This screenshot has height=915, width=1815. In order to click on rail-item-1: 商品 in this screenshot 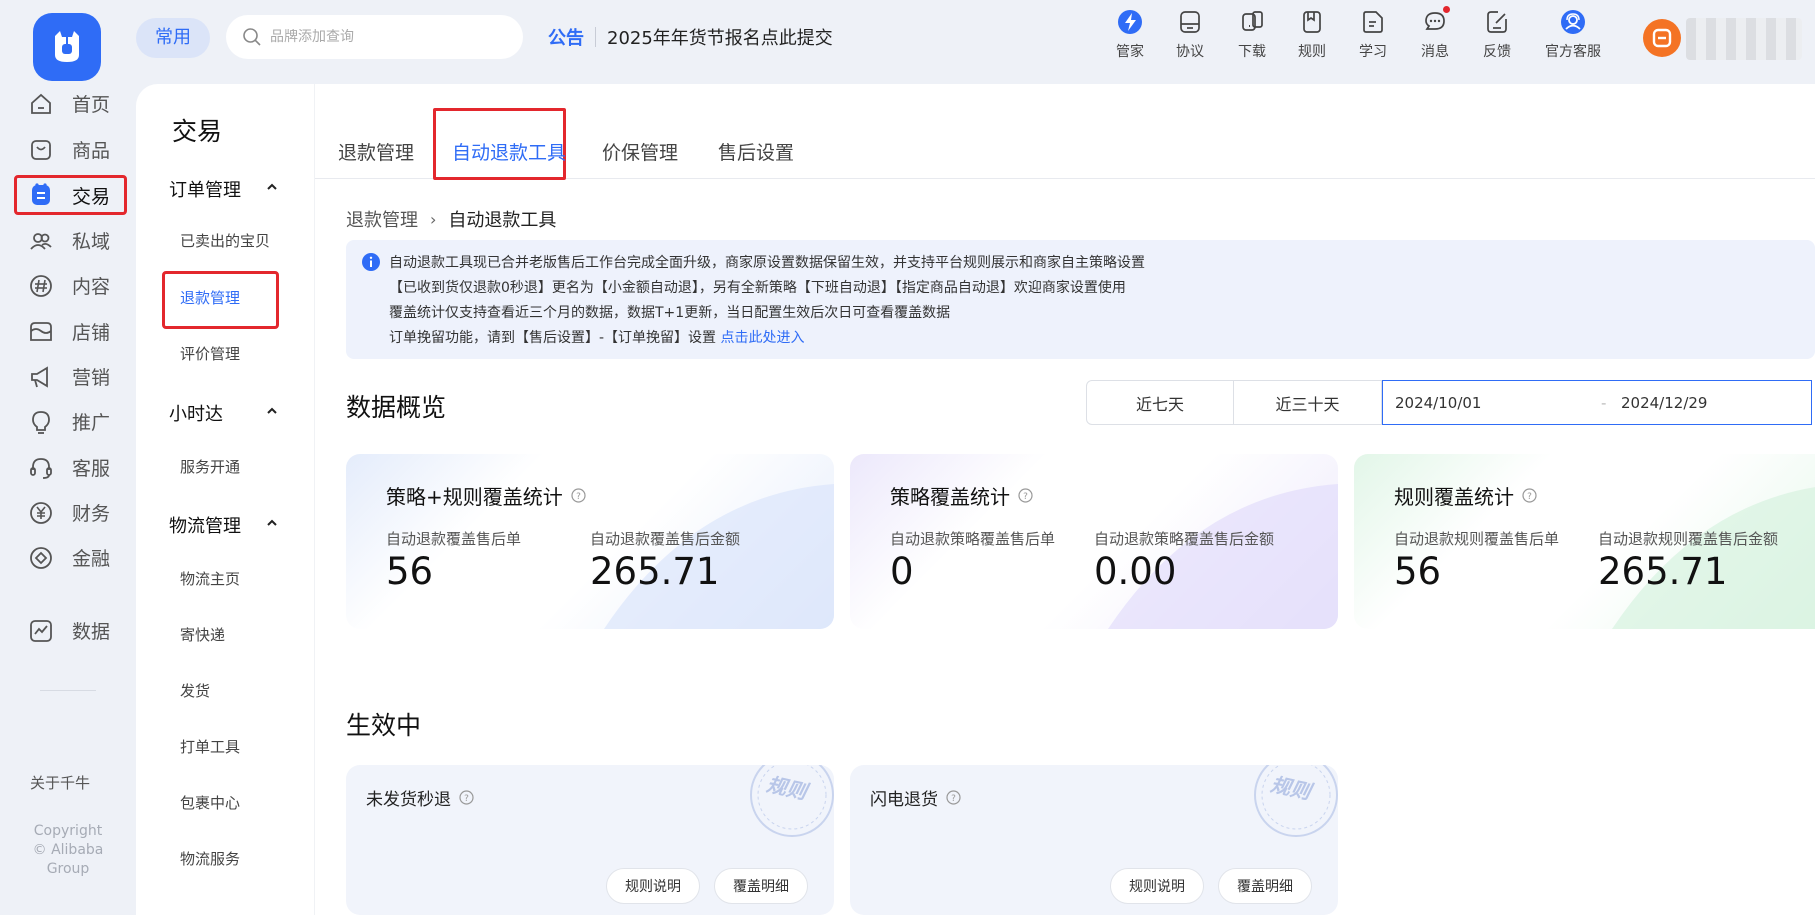, I will do `click(70, 149)`.